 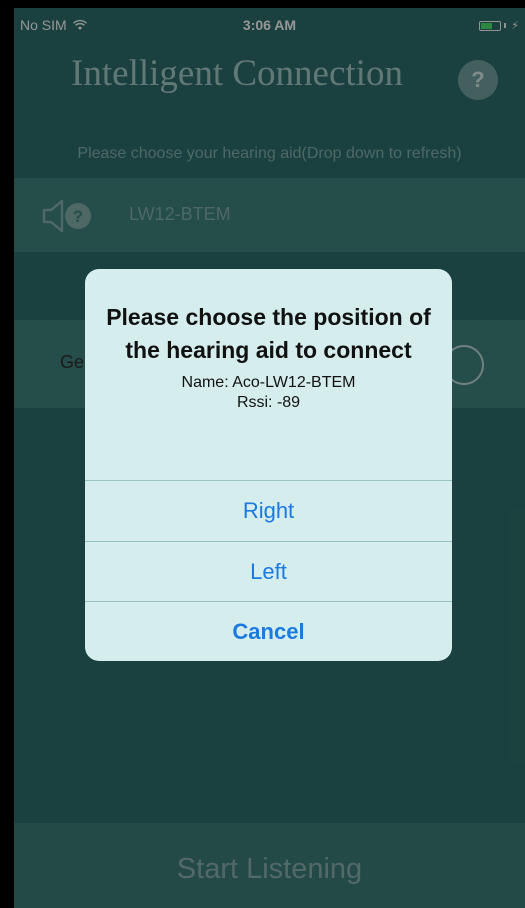 What do you see at coordinates (268, 510) in the screenshot?
I see `right-button: Right` at bounding box center [268, 510].